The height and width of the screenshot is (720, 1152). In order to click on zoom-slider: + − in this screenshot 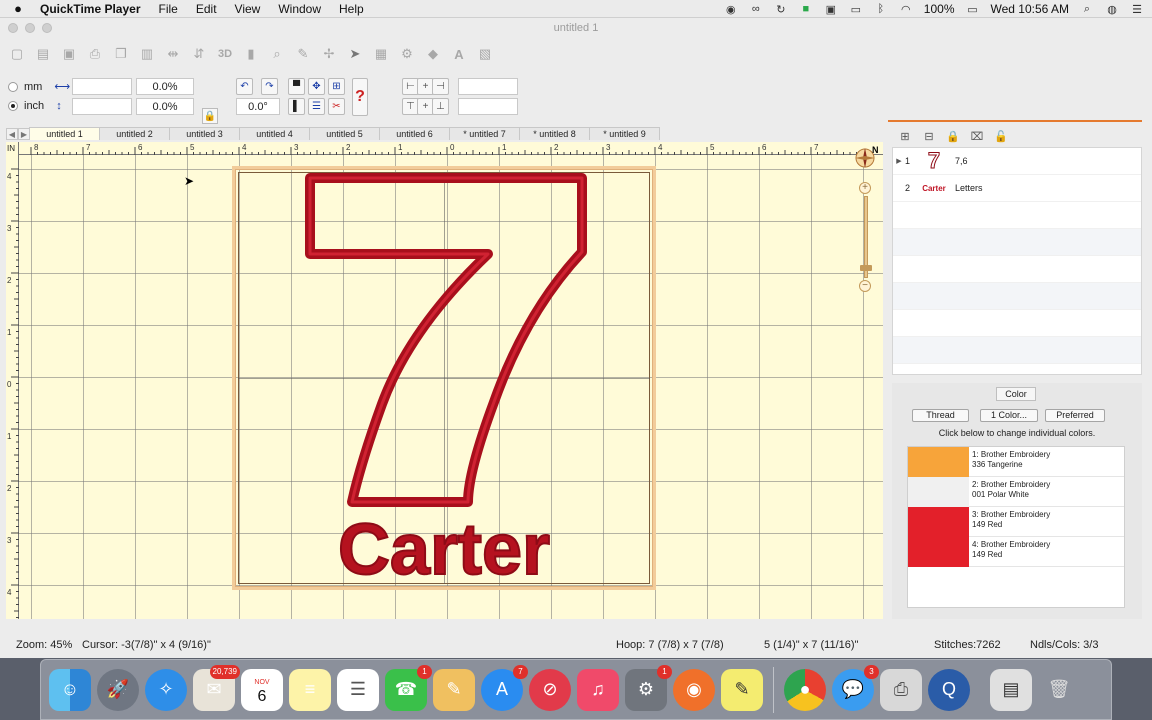, I will do `click(866, 242)`.